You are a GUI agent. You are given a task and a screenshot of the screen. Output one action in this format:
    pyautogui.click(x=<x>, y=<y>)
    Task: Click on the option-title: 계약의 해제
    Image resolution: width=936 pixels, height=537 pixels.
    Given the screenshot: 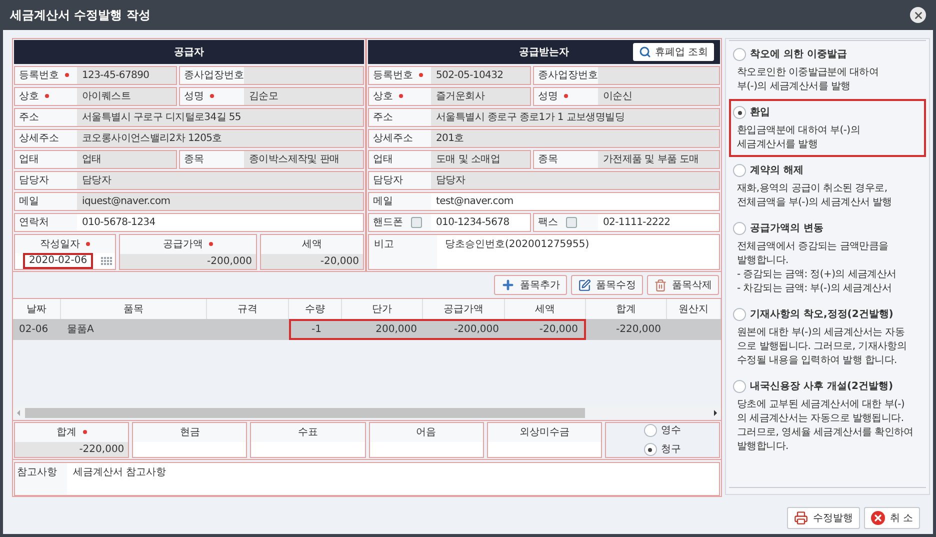 What is the action you would take?
    pyautogui.click(x=777, y=171)
    